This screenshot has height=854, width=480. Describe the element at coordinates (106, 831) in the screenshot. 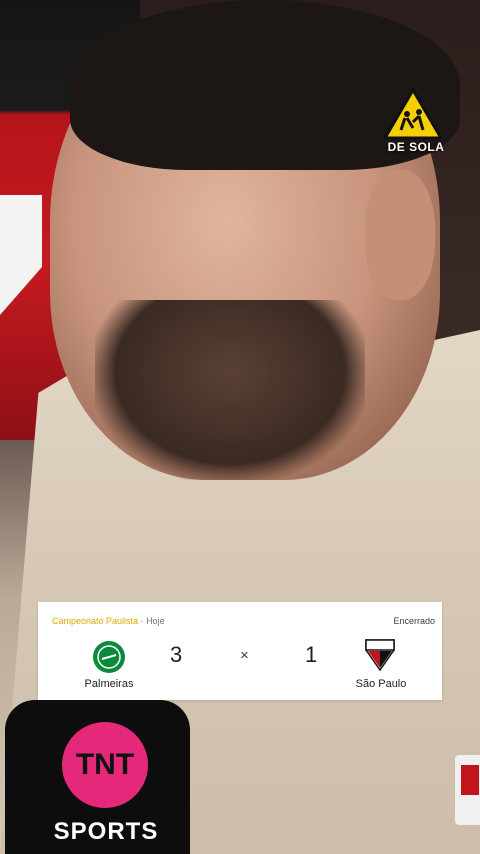

I see `sports-logo-text: SPORTS` at that location.